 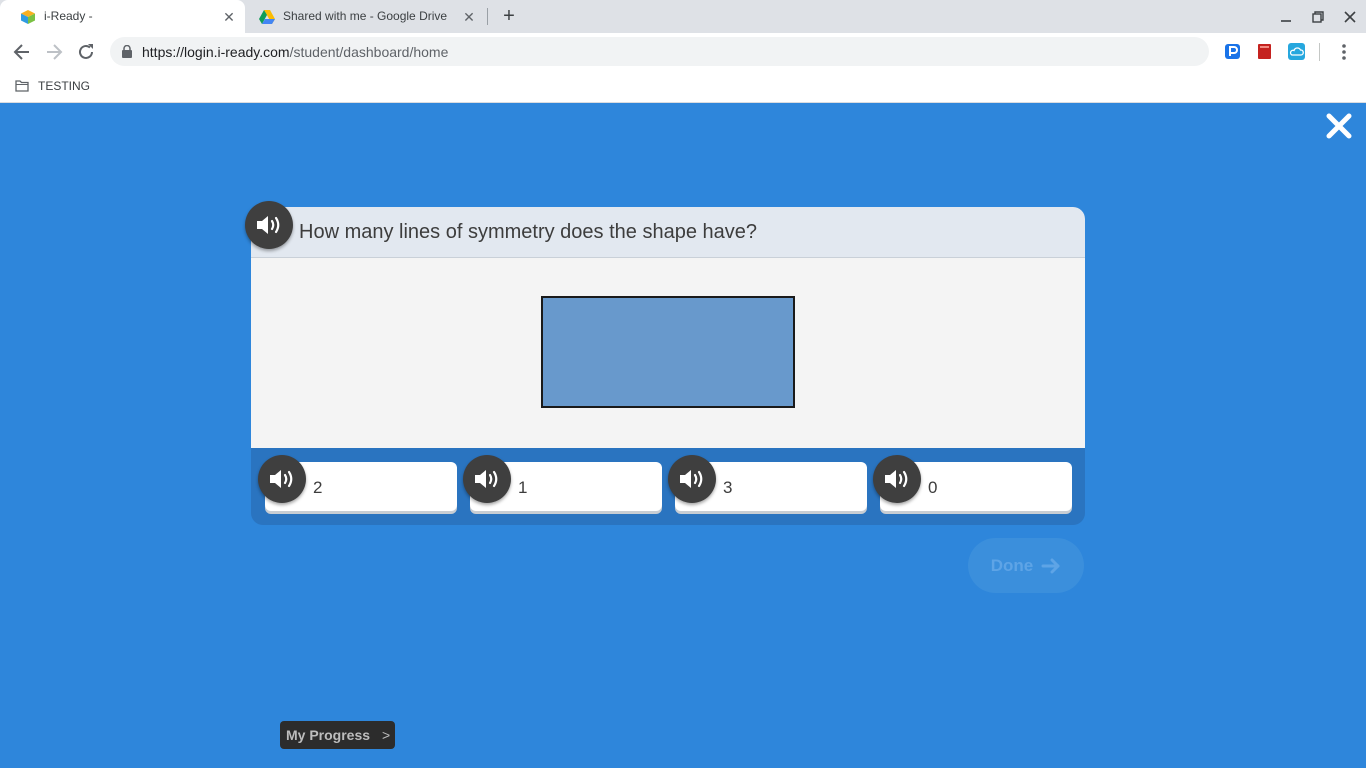 What do you see at coordinates (1296, 51) in the screenshot?
I see `extension-cloud-icon` at bounding box center [1296, 51].